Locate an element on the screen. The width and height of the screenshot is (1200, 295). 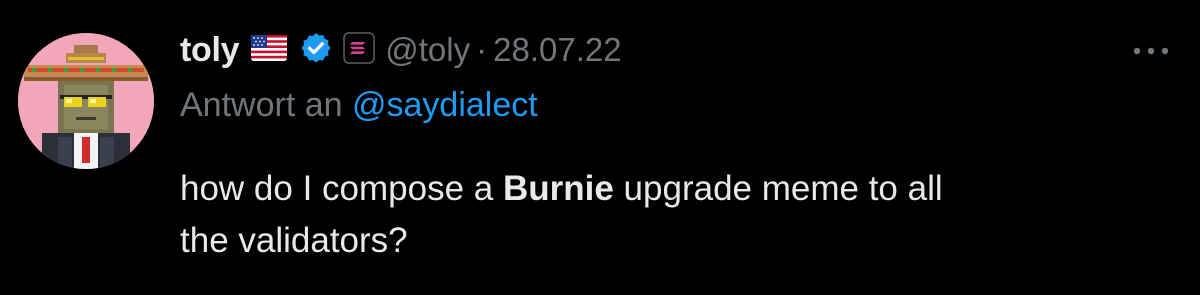
tweet-text-part: the validators? is located at coordinates (294, 240).